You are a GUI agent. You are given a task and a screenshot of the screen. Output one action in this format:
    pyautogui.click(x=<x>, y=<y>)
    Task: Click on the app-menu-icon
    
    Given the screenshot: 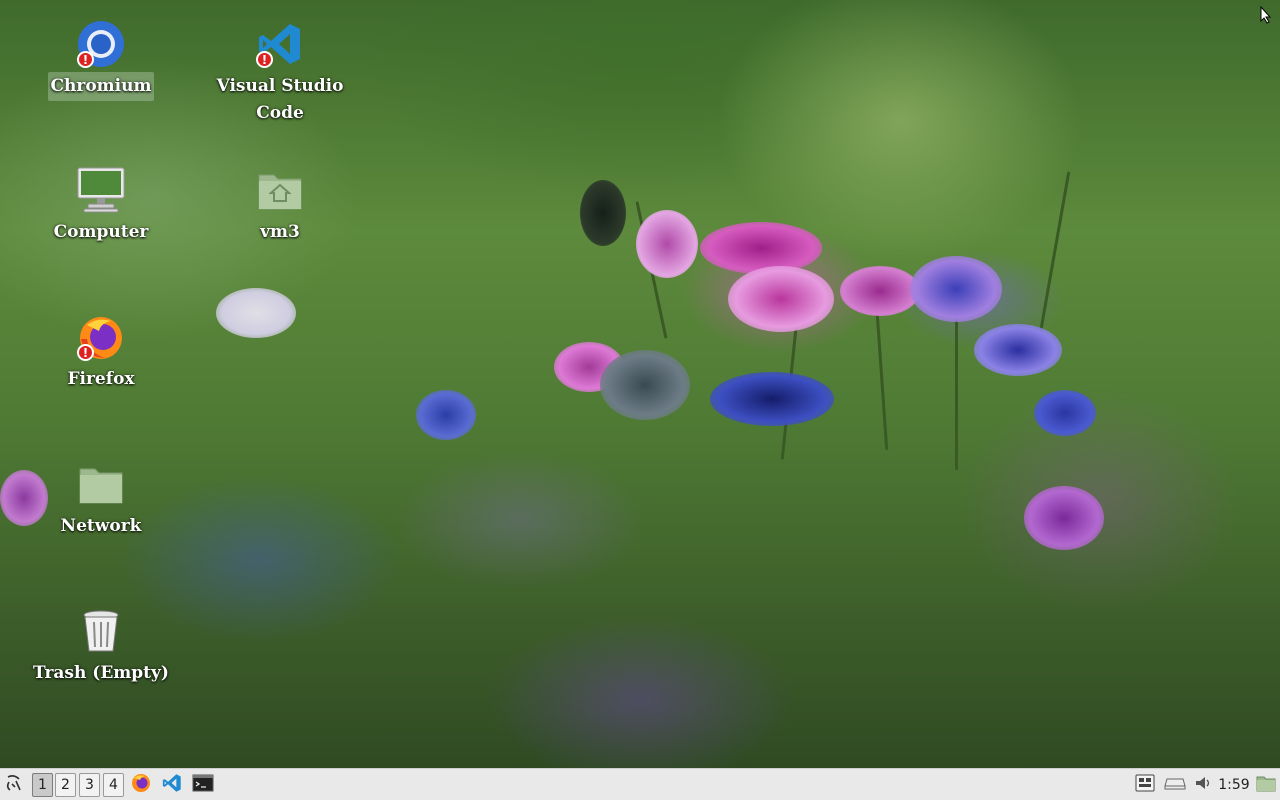 What is the action you would take?
    pyautogui.click(x=14, y=785)
    